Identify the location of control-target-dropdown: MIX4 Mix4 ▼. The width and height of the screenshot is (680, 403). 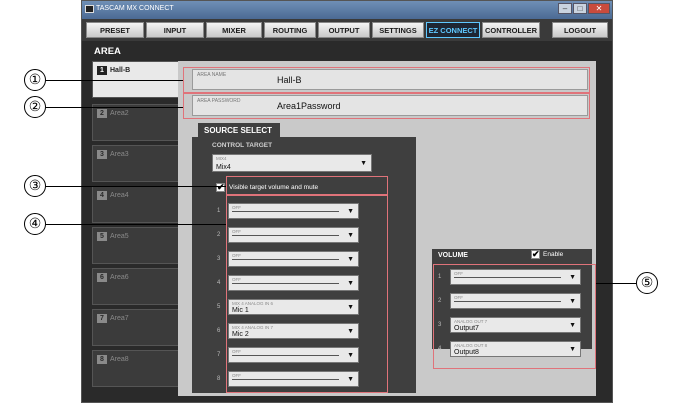
(292, 163).